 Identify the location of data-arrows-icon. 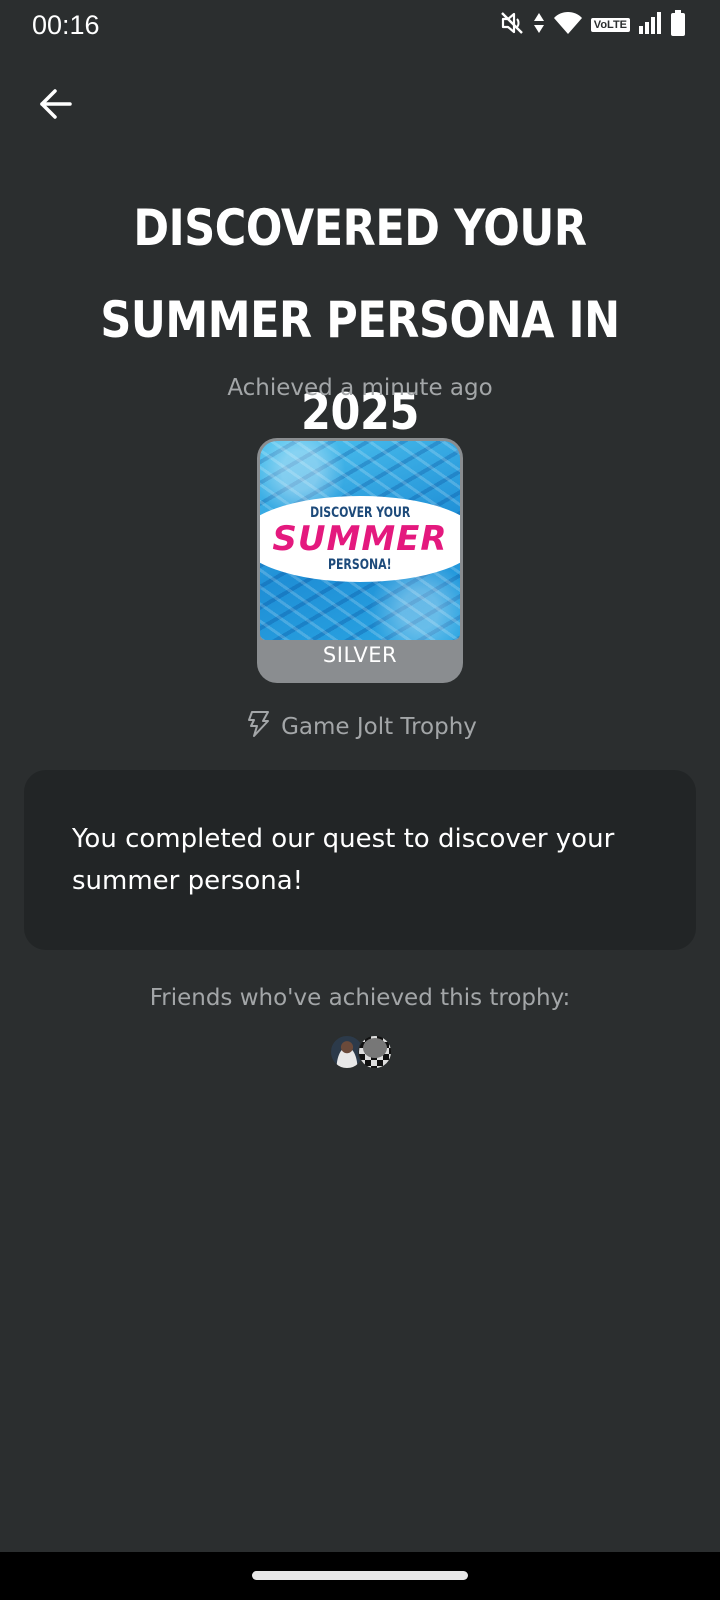
(539, 25).